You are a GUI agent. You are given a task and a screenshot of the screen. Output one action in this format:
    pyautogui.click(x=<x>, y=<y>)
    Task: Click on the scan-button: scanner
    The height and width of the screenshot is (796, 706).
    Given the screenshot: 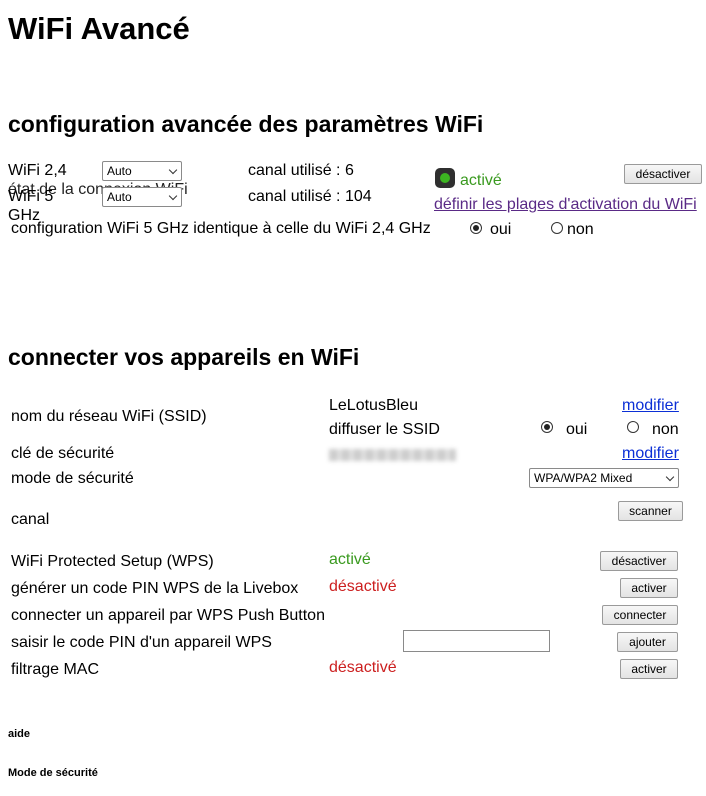 What is the action you would take?
    pyautogui.click(x=650, y=511)
    